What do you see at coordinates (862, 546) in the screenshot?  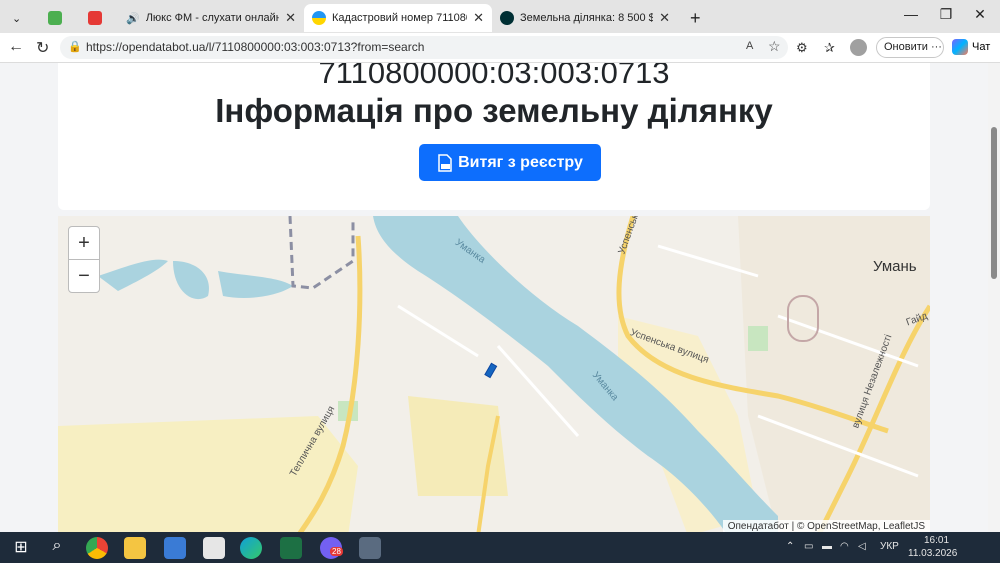 I see `volume-icon: ◁` at bounding box center [862, 546].